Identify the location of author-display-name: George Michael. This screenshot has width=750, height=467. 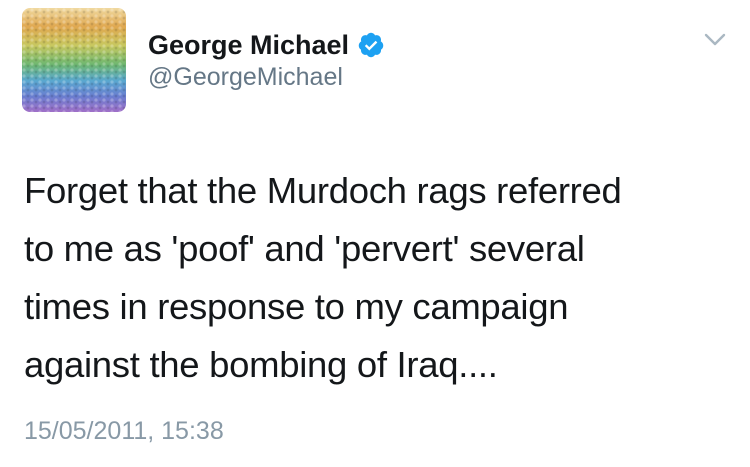
(248, 45).